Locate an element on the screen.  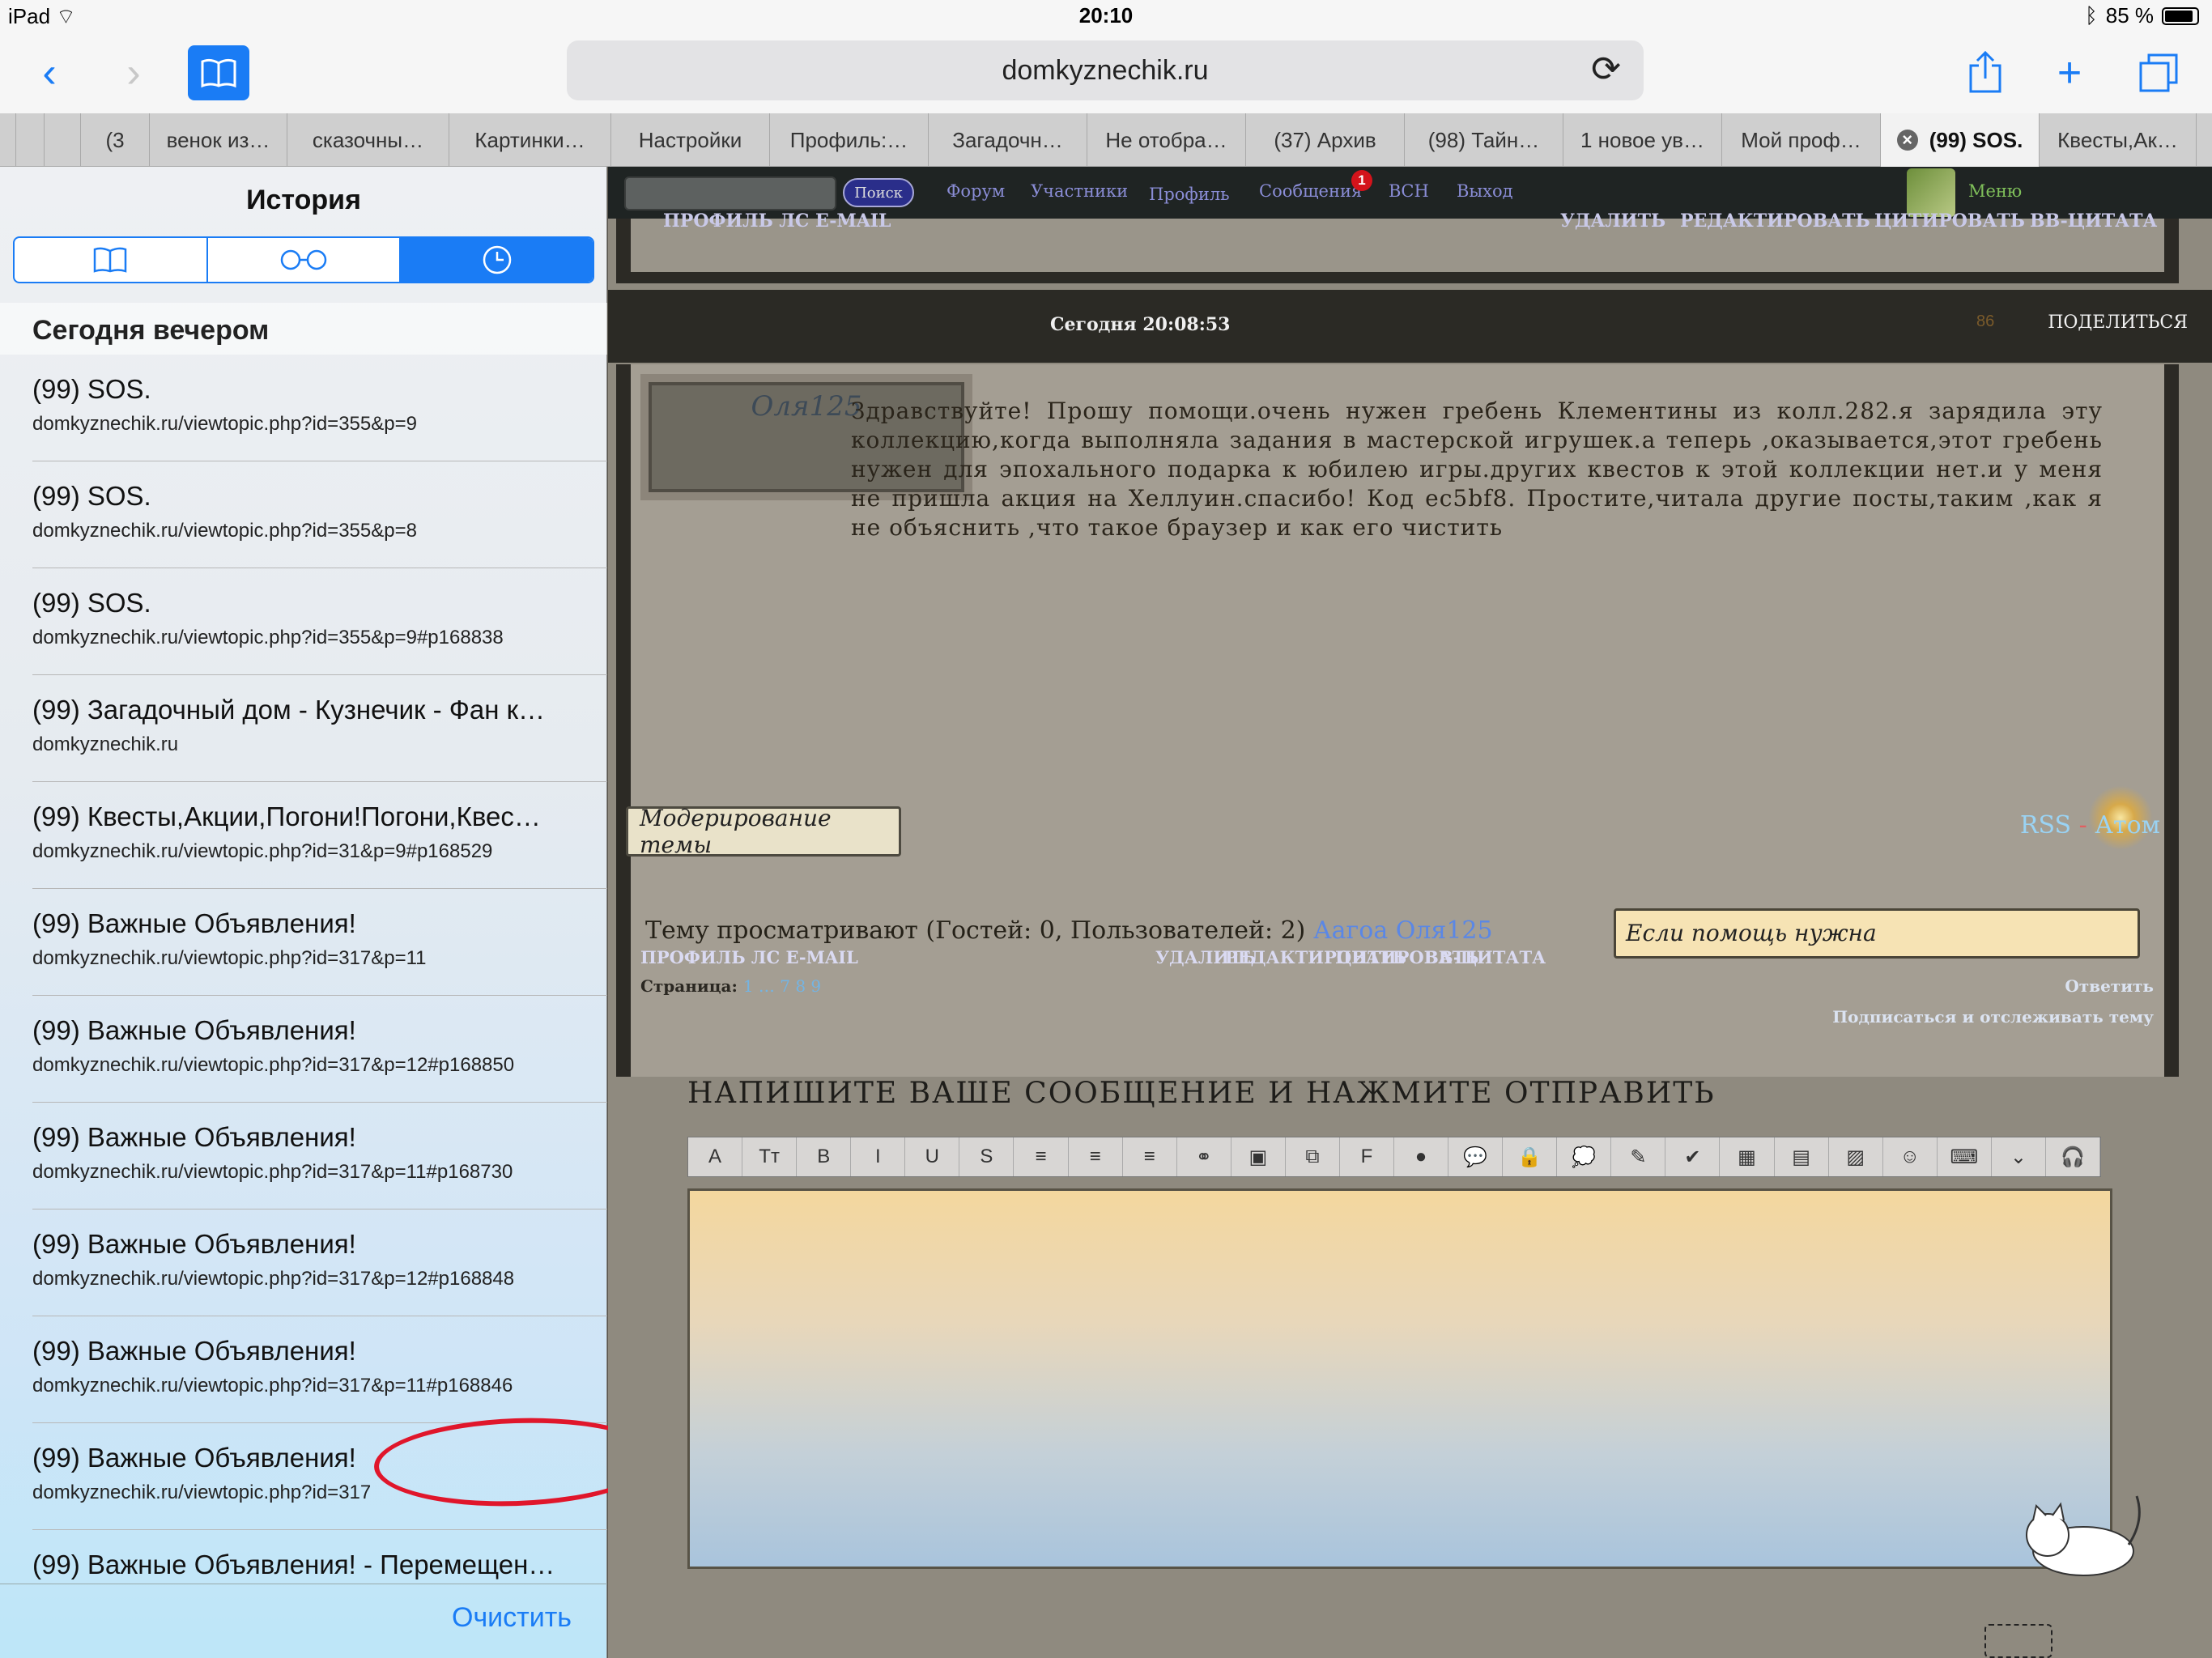
help-box: Если помощь нужна is located at coordinates (1877, 933).